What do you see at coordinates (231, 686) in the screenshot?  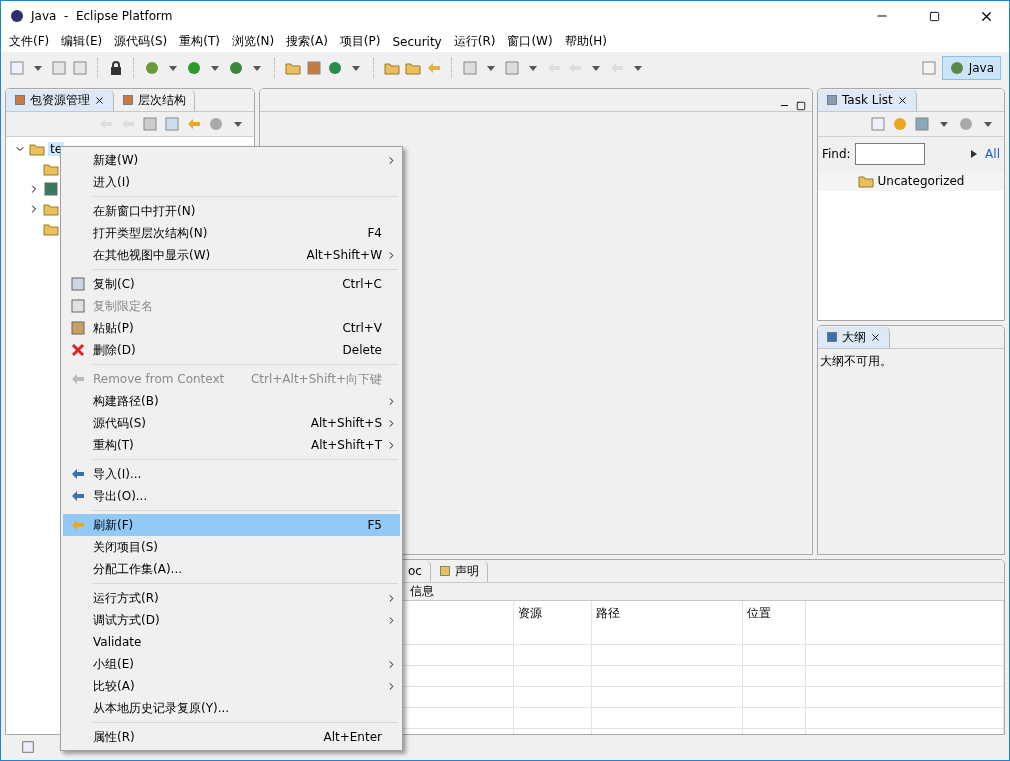 I see `menu-entry: 比较(A)` at bounding box center [231, 686].